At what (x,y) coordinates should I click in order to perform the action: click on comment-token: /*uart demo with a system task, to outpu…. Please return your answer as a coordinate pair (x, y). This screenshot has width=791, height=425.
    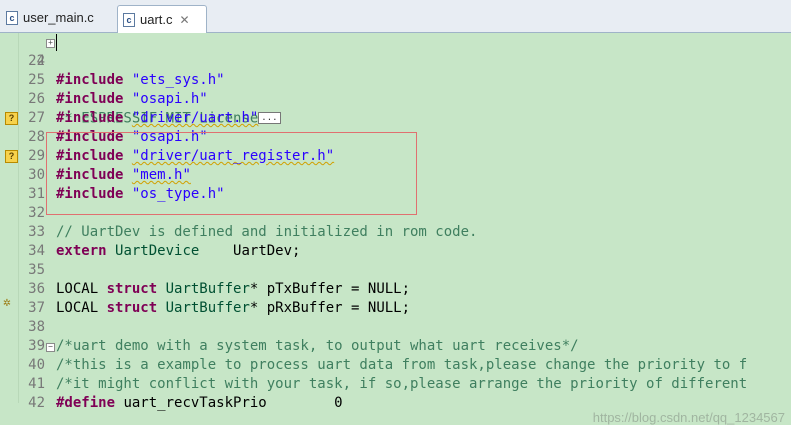
    Looking at the image, I should click on (317, 346).